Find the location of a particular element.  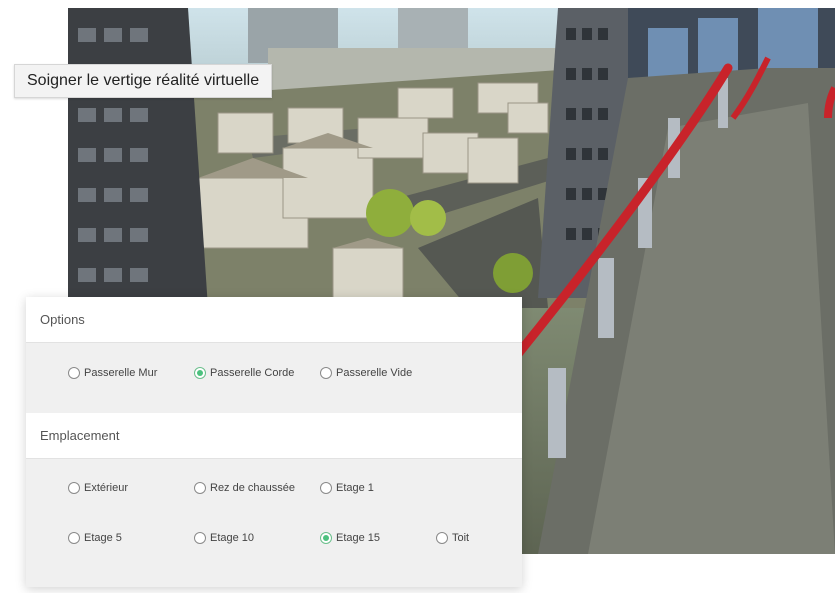

radio-etage-10: Etage 10 is located at coordinates (224, 538).